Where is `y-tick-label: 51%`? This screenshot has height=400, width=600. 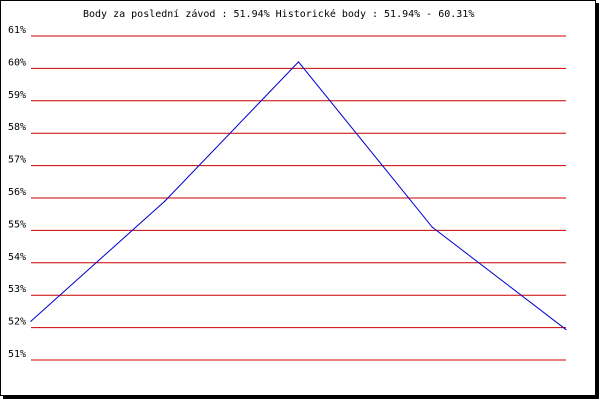 y-tick-label: 51% is located at coordinates (17, 354).